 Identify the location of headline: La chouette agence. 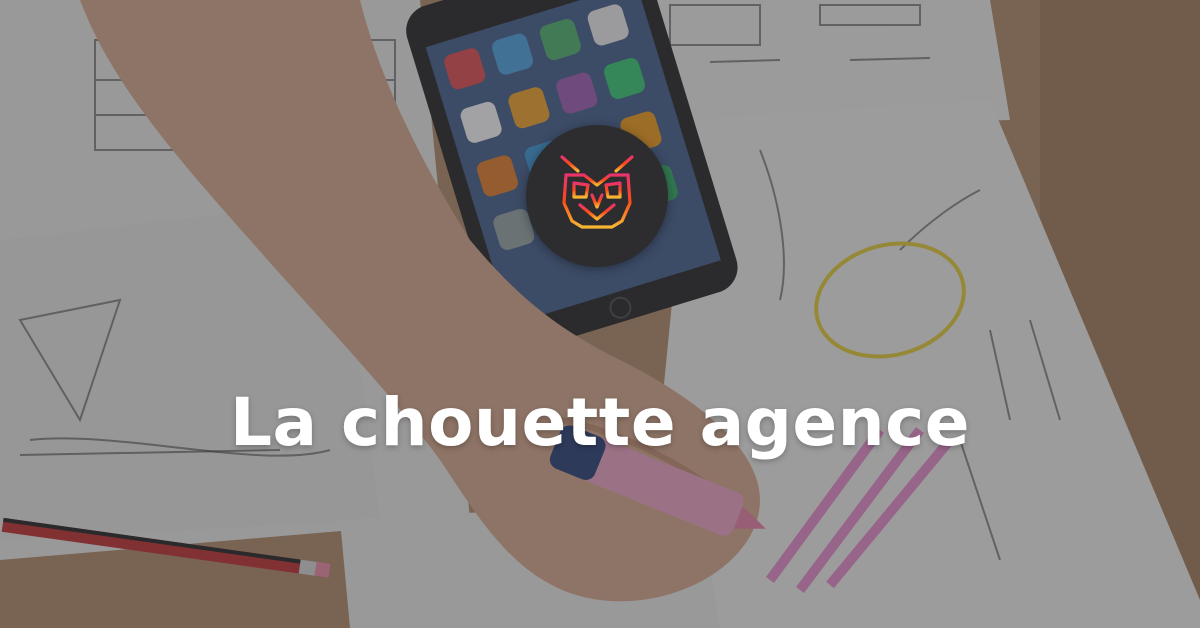
(600, 423).